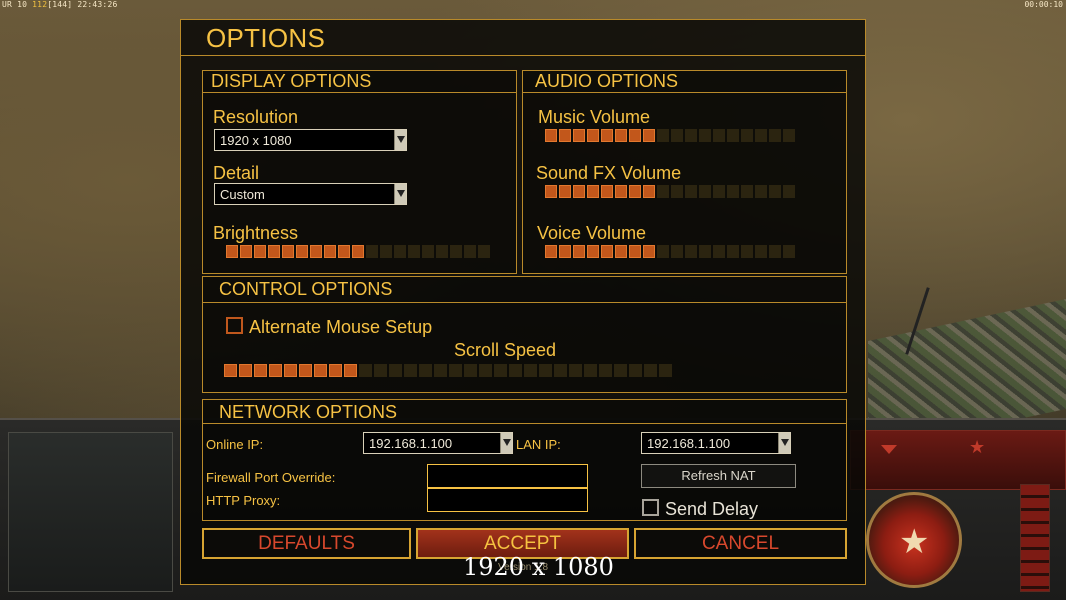 This screenshot has height=600, width=1066. I want to click on defaults-button: DEFAULTS, so click(306, 543).